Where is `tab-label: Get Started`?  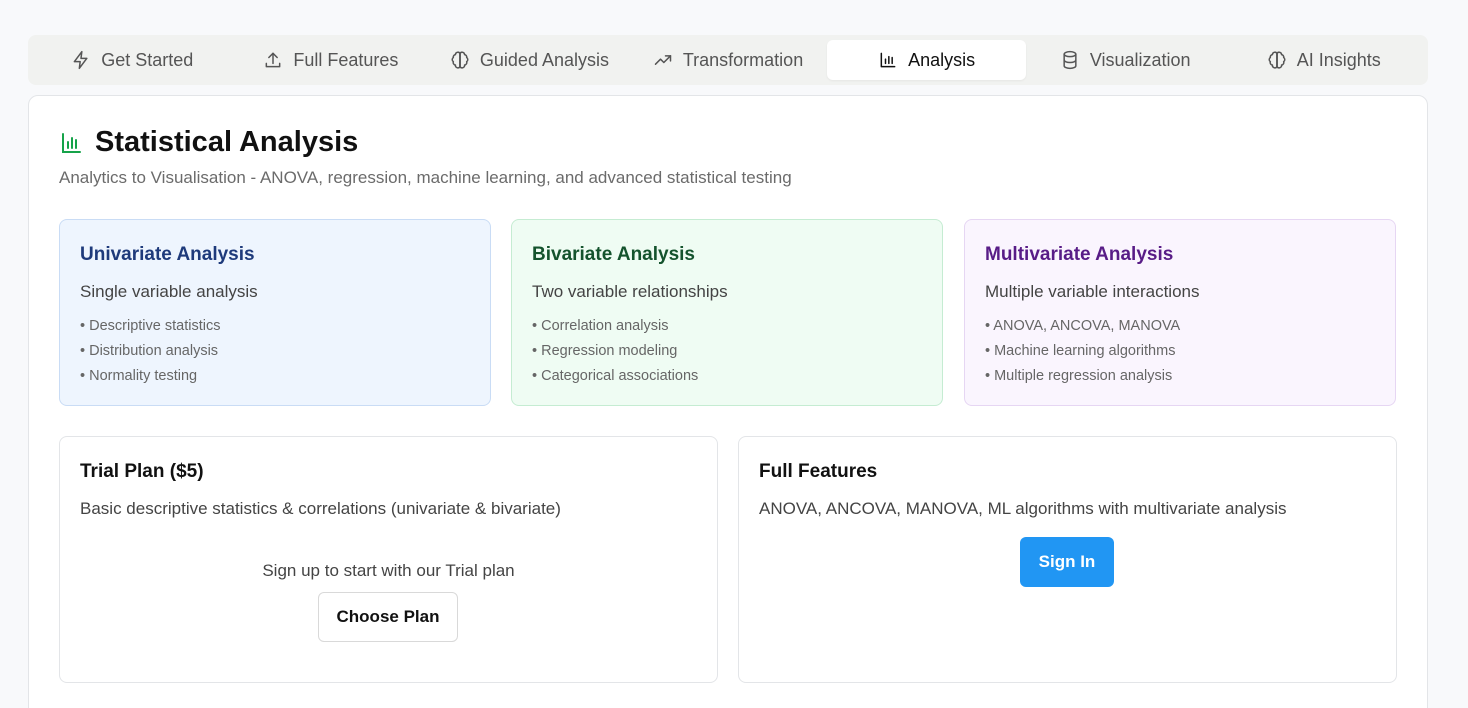 tab-label: Get Started is located at coordinates (147, 59).